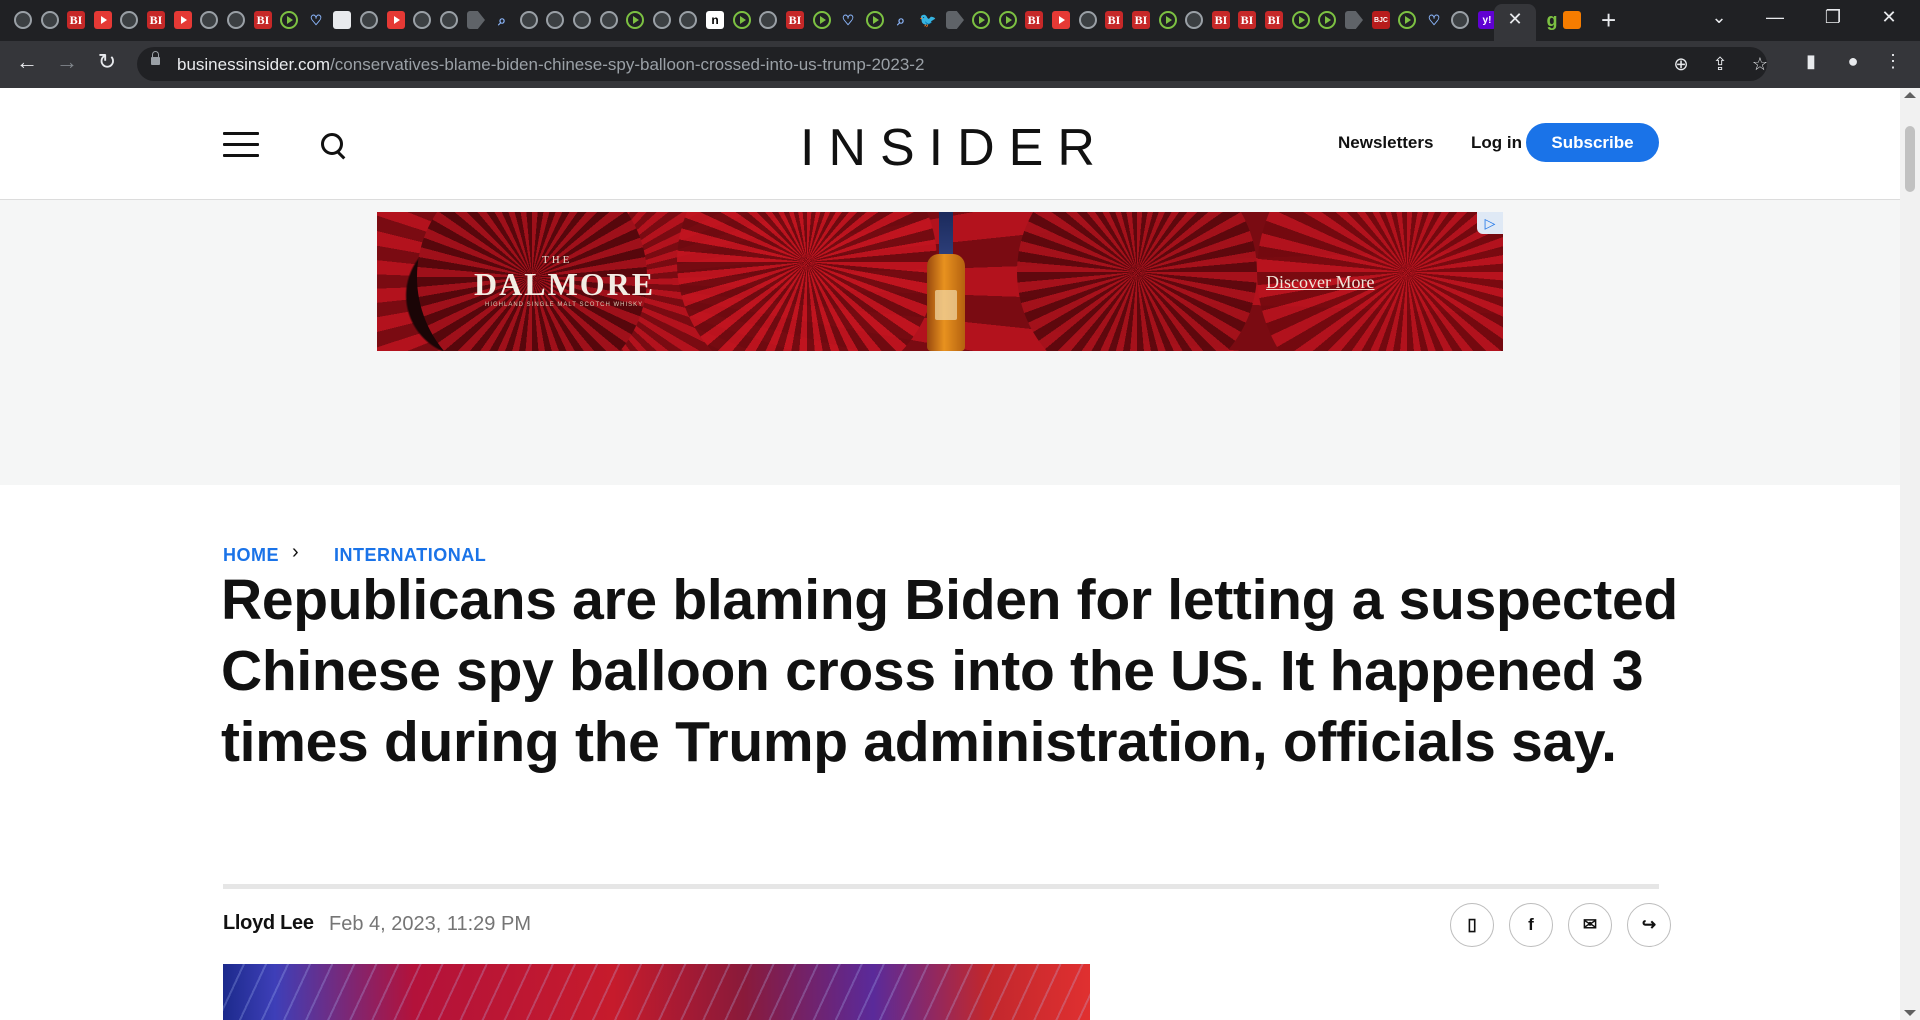 The image size is (1920, 1020). What do you see at coordinates (1833, 17) in the screenshot?
I see `restore-button: ❐` at bounding box center [1833, 17].